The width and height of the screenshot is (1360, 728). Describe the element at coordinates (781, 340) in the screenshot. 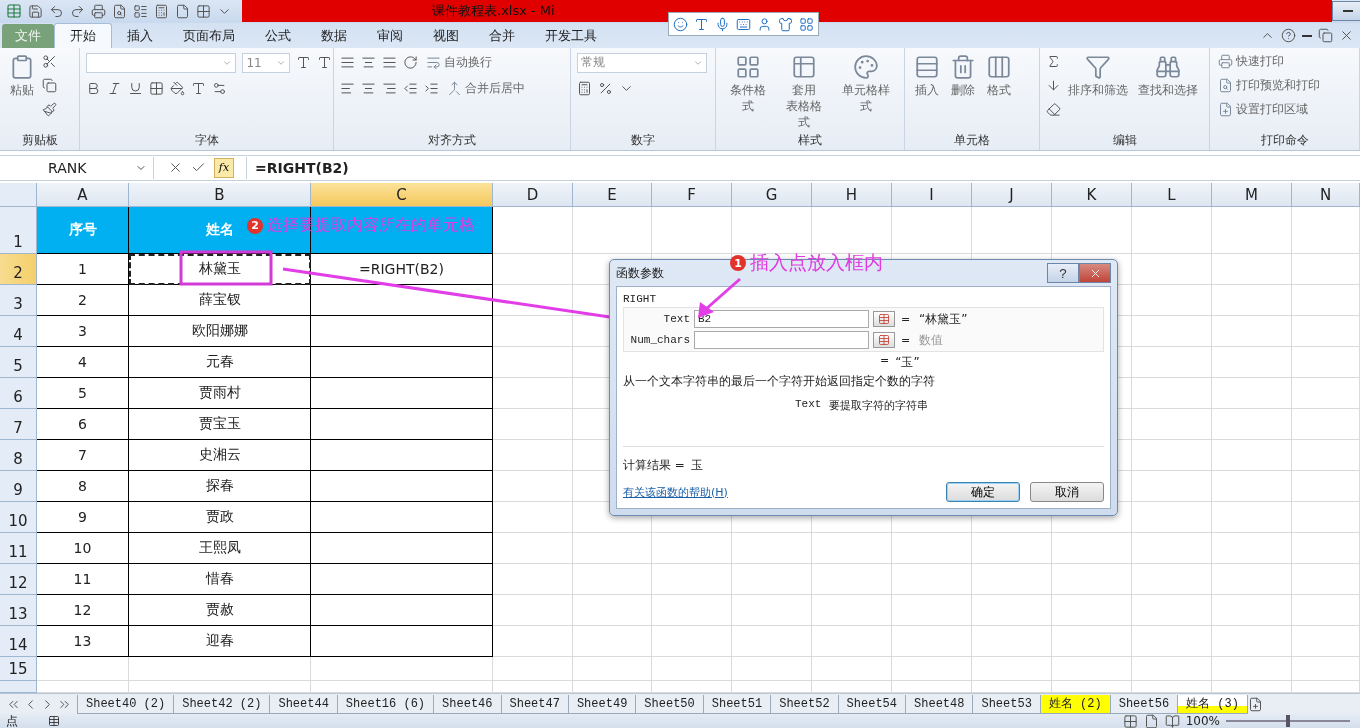

I see `argument-field` at that location.